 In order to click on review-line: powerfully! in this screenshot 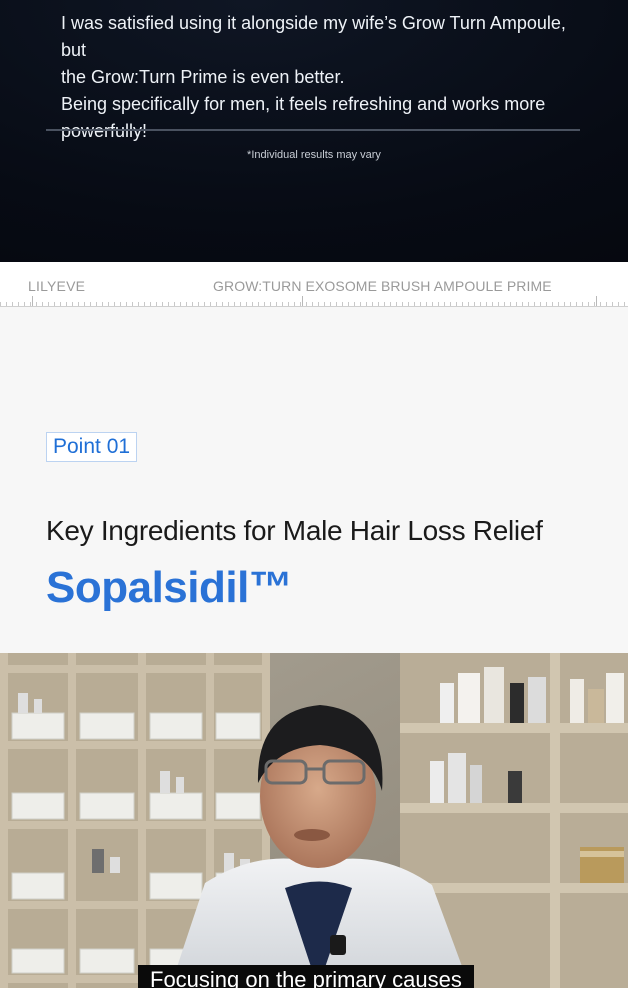, I will do `click(104, 131)`.